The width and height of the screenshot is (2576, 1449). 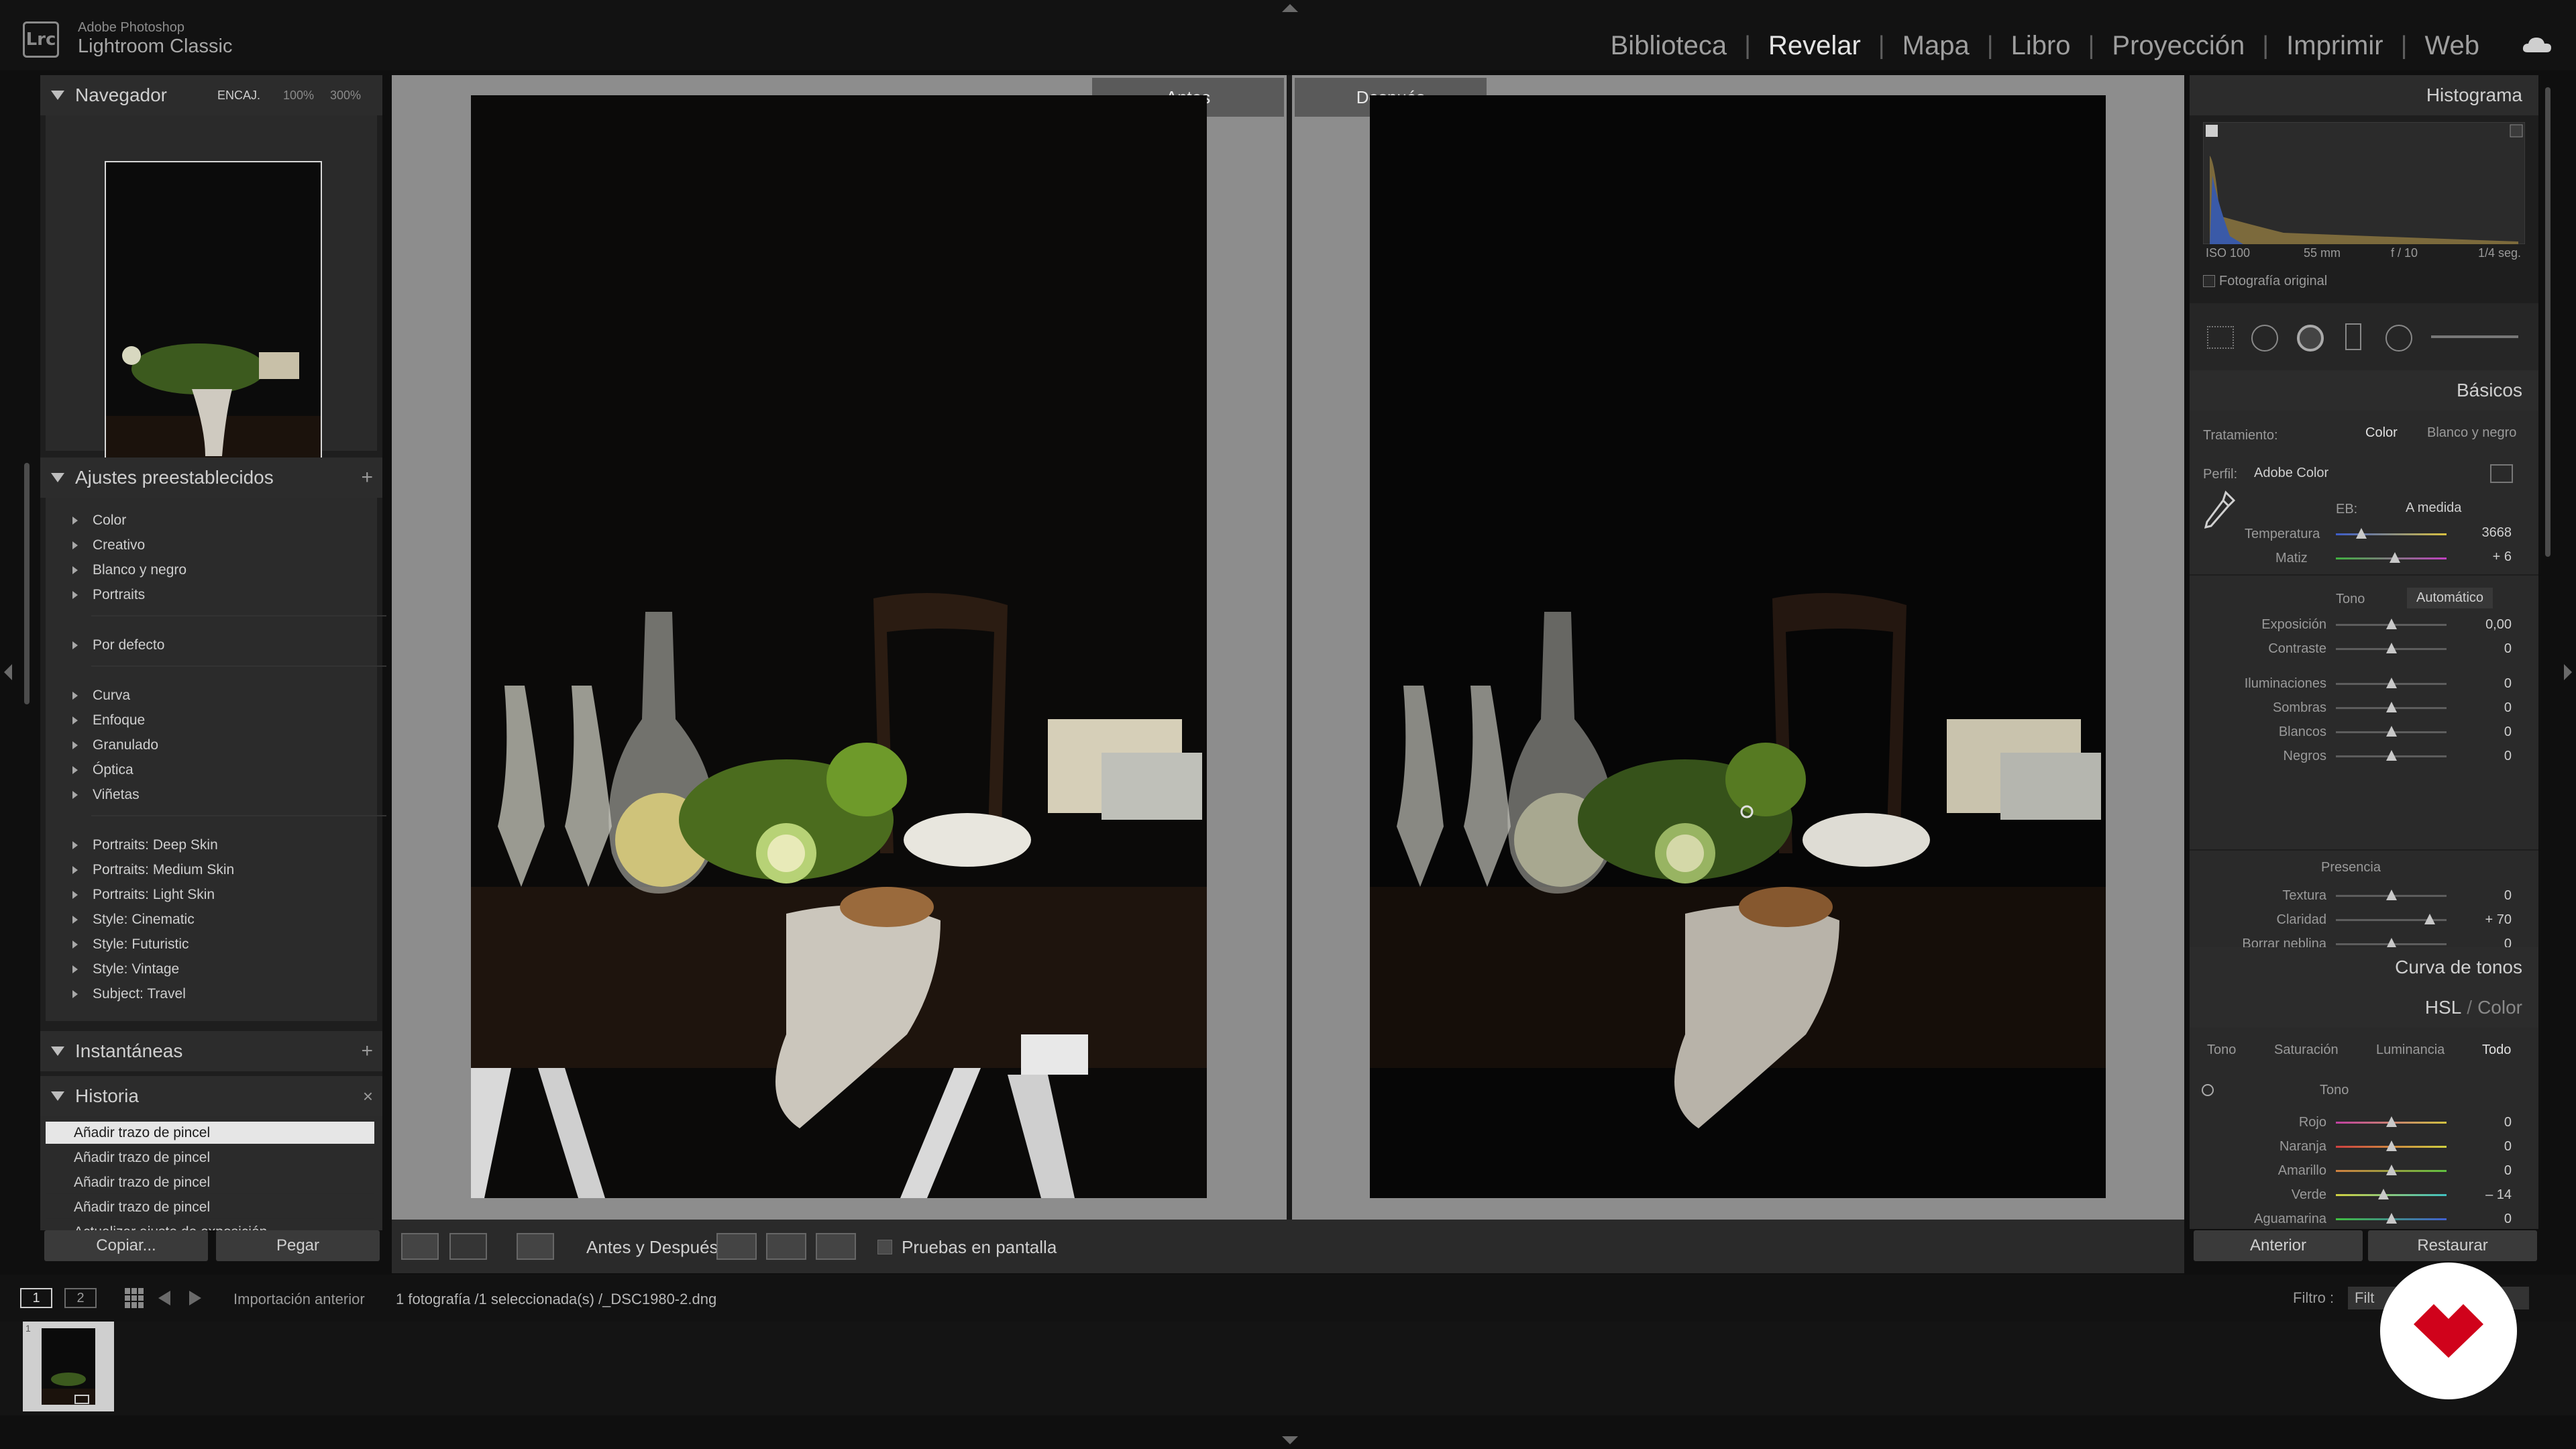 What do you see at coordinates (2208, 1090) in the screenshot?
I see `target-adjust-icon` at bounding box center [2208, 1090].